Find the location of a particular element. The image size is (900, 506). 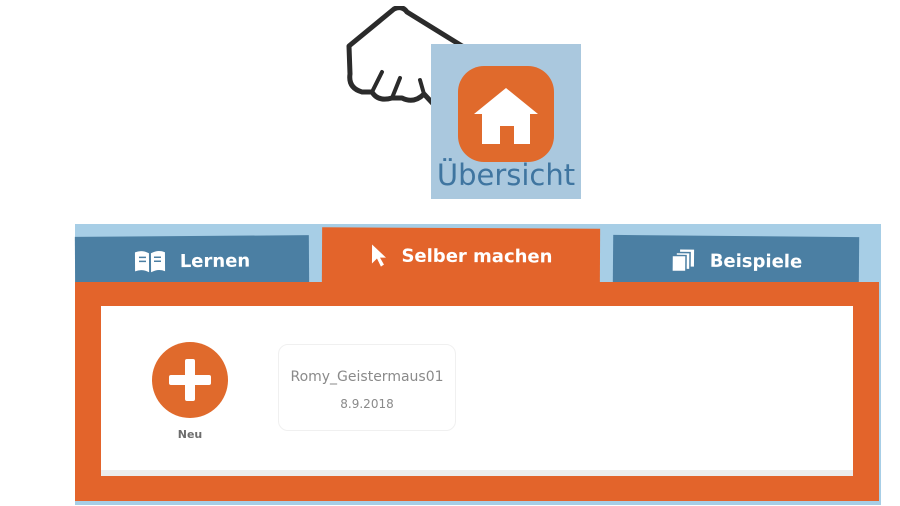

pages-stack-icon is located at coordinates (683, 260).